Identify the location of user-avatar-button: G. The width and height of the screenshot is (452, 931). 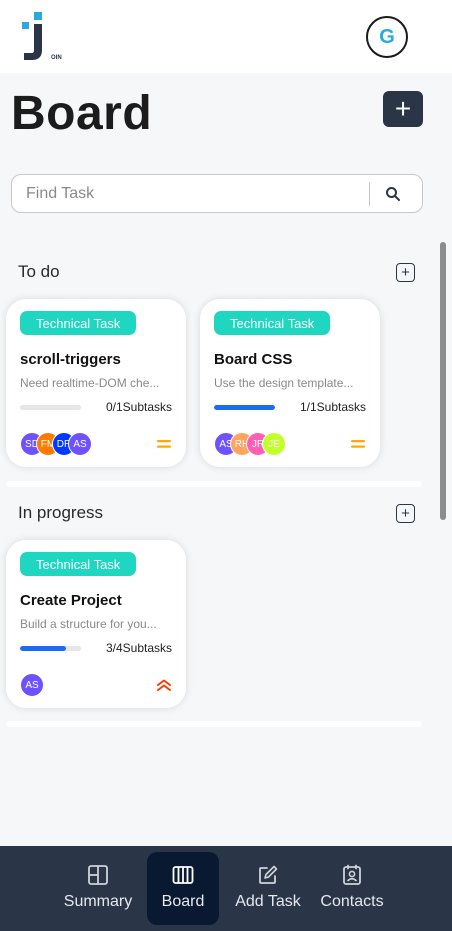
(387, 37).